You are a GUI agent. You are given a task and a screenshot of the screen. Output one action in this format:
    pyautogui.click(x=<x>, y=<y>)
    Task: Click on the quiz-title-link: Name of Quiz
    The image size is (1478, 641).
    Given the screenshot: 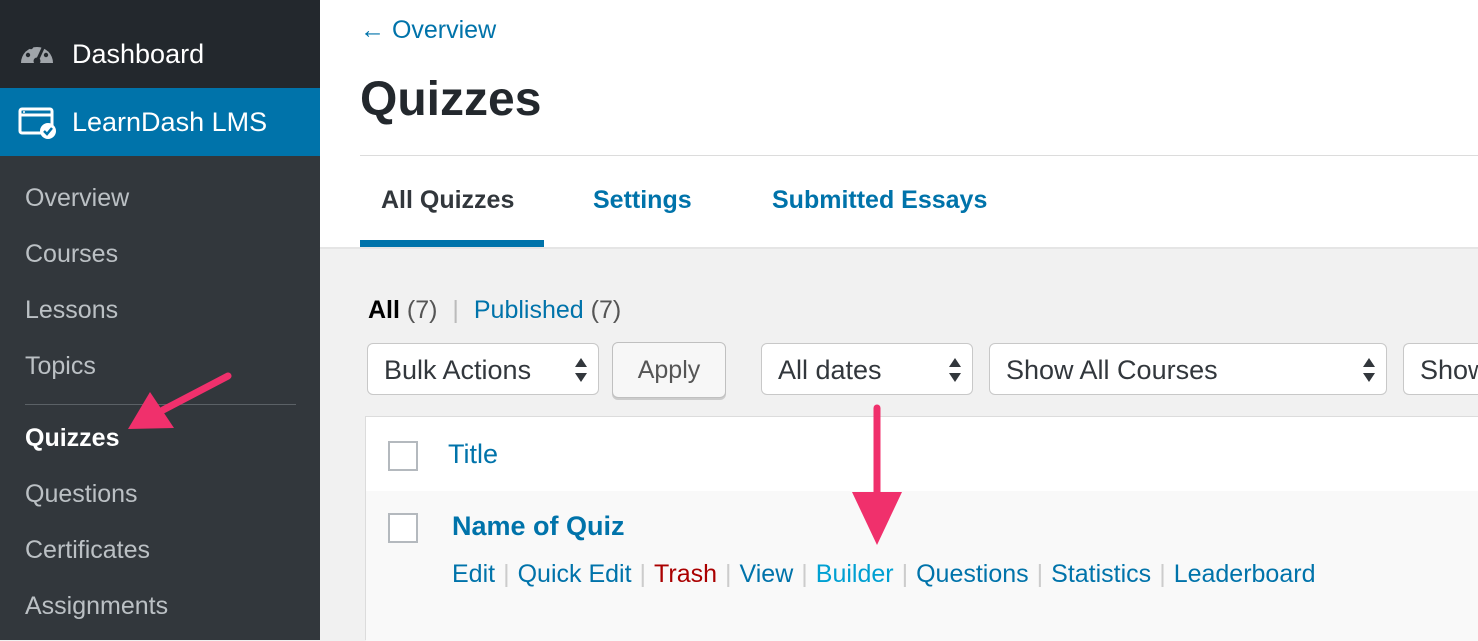 What is the action you would take?
    pyautogui.click(x=538, y=526)
    